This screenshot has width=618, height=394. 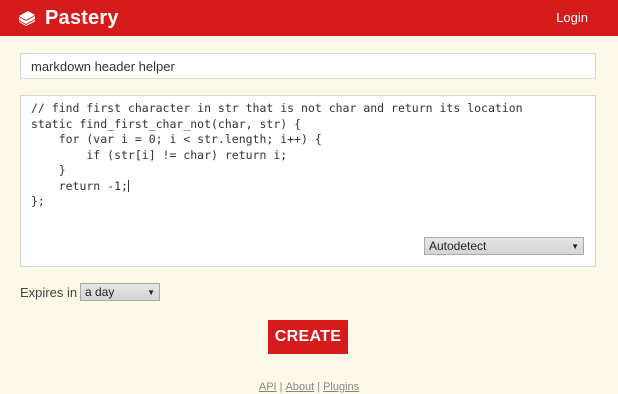 I want to click on expires-label: Expires in, so click(x=49, y=292).